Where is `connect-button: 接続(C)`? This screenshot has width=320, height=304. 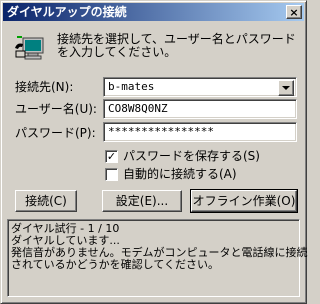 connect-button: 接続(C) is located at coordinates (46, 201).